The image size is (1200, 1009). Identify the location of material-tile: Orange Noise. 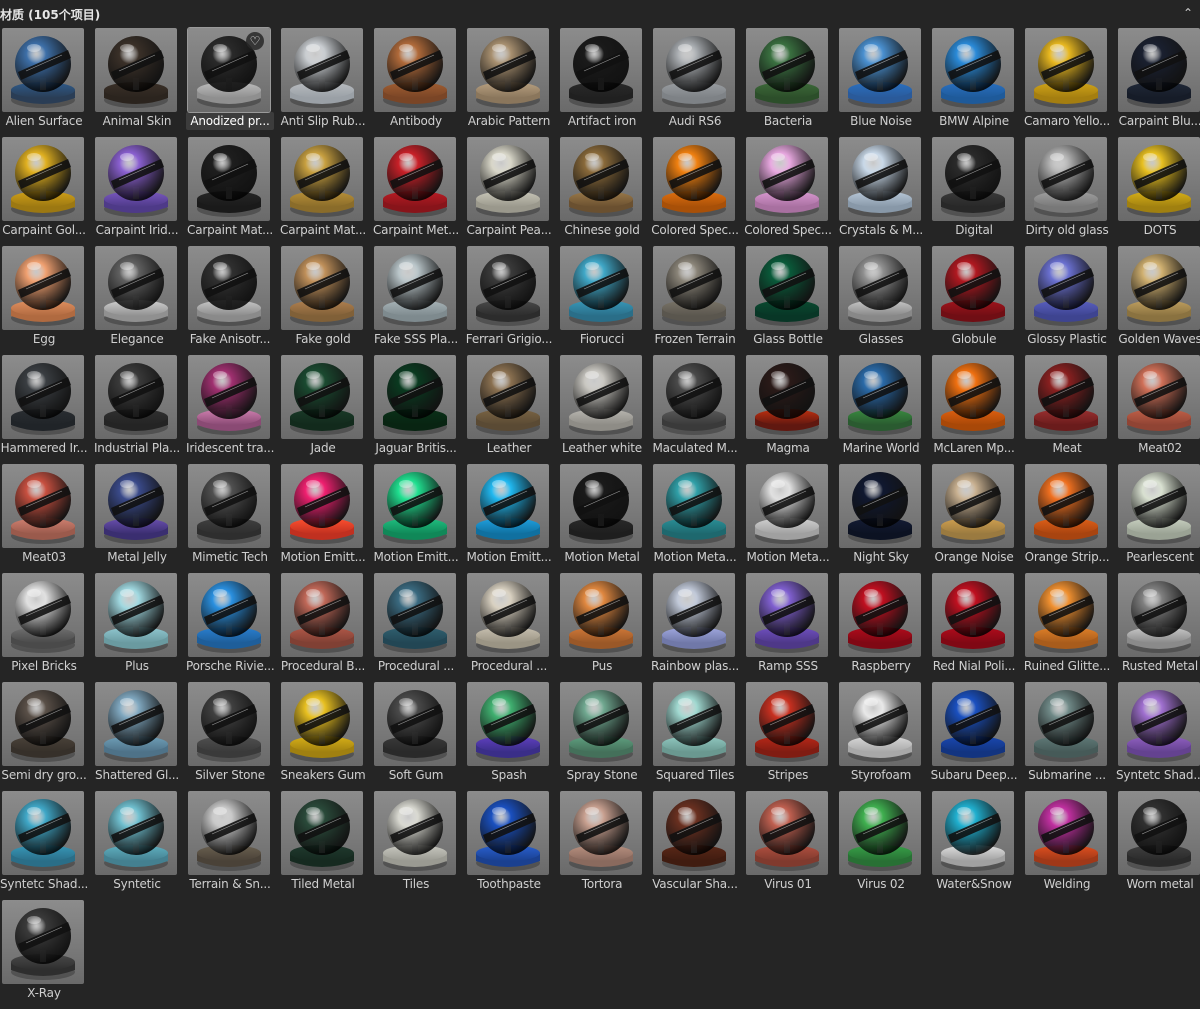
(976, 518).